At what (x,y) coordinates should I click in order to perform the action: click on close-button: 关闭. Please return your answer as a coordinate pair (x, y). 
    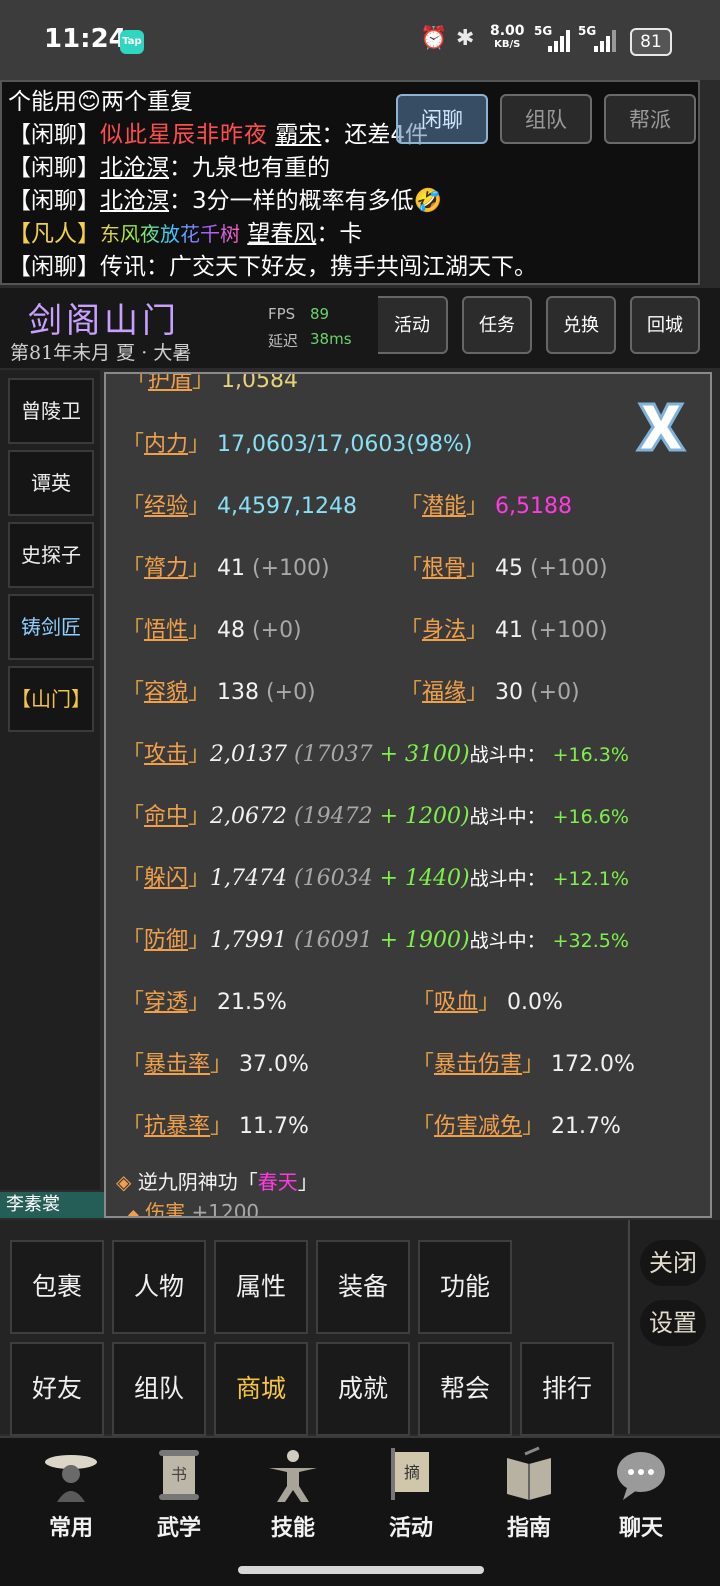
    Looking at the image, I should click on (673, 1263).